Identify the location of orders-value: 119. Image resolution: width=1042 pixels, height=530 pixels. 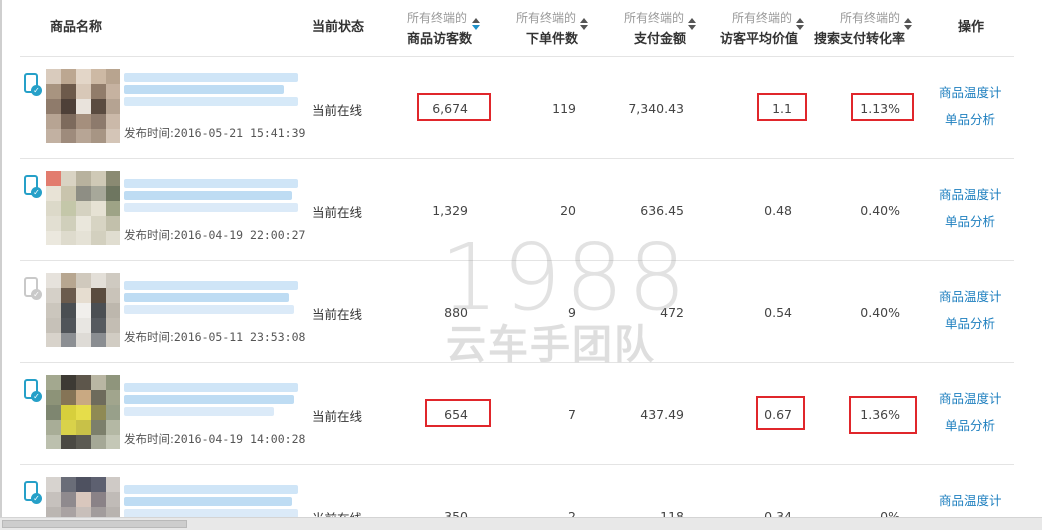
(564, 108).